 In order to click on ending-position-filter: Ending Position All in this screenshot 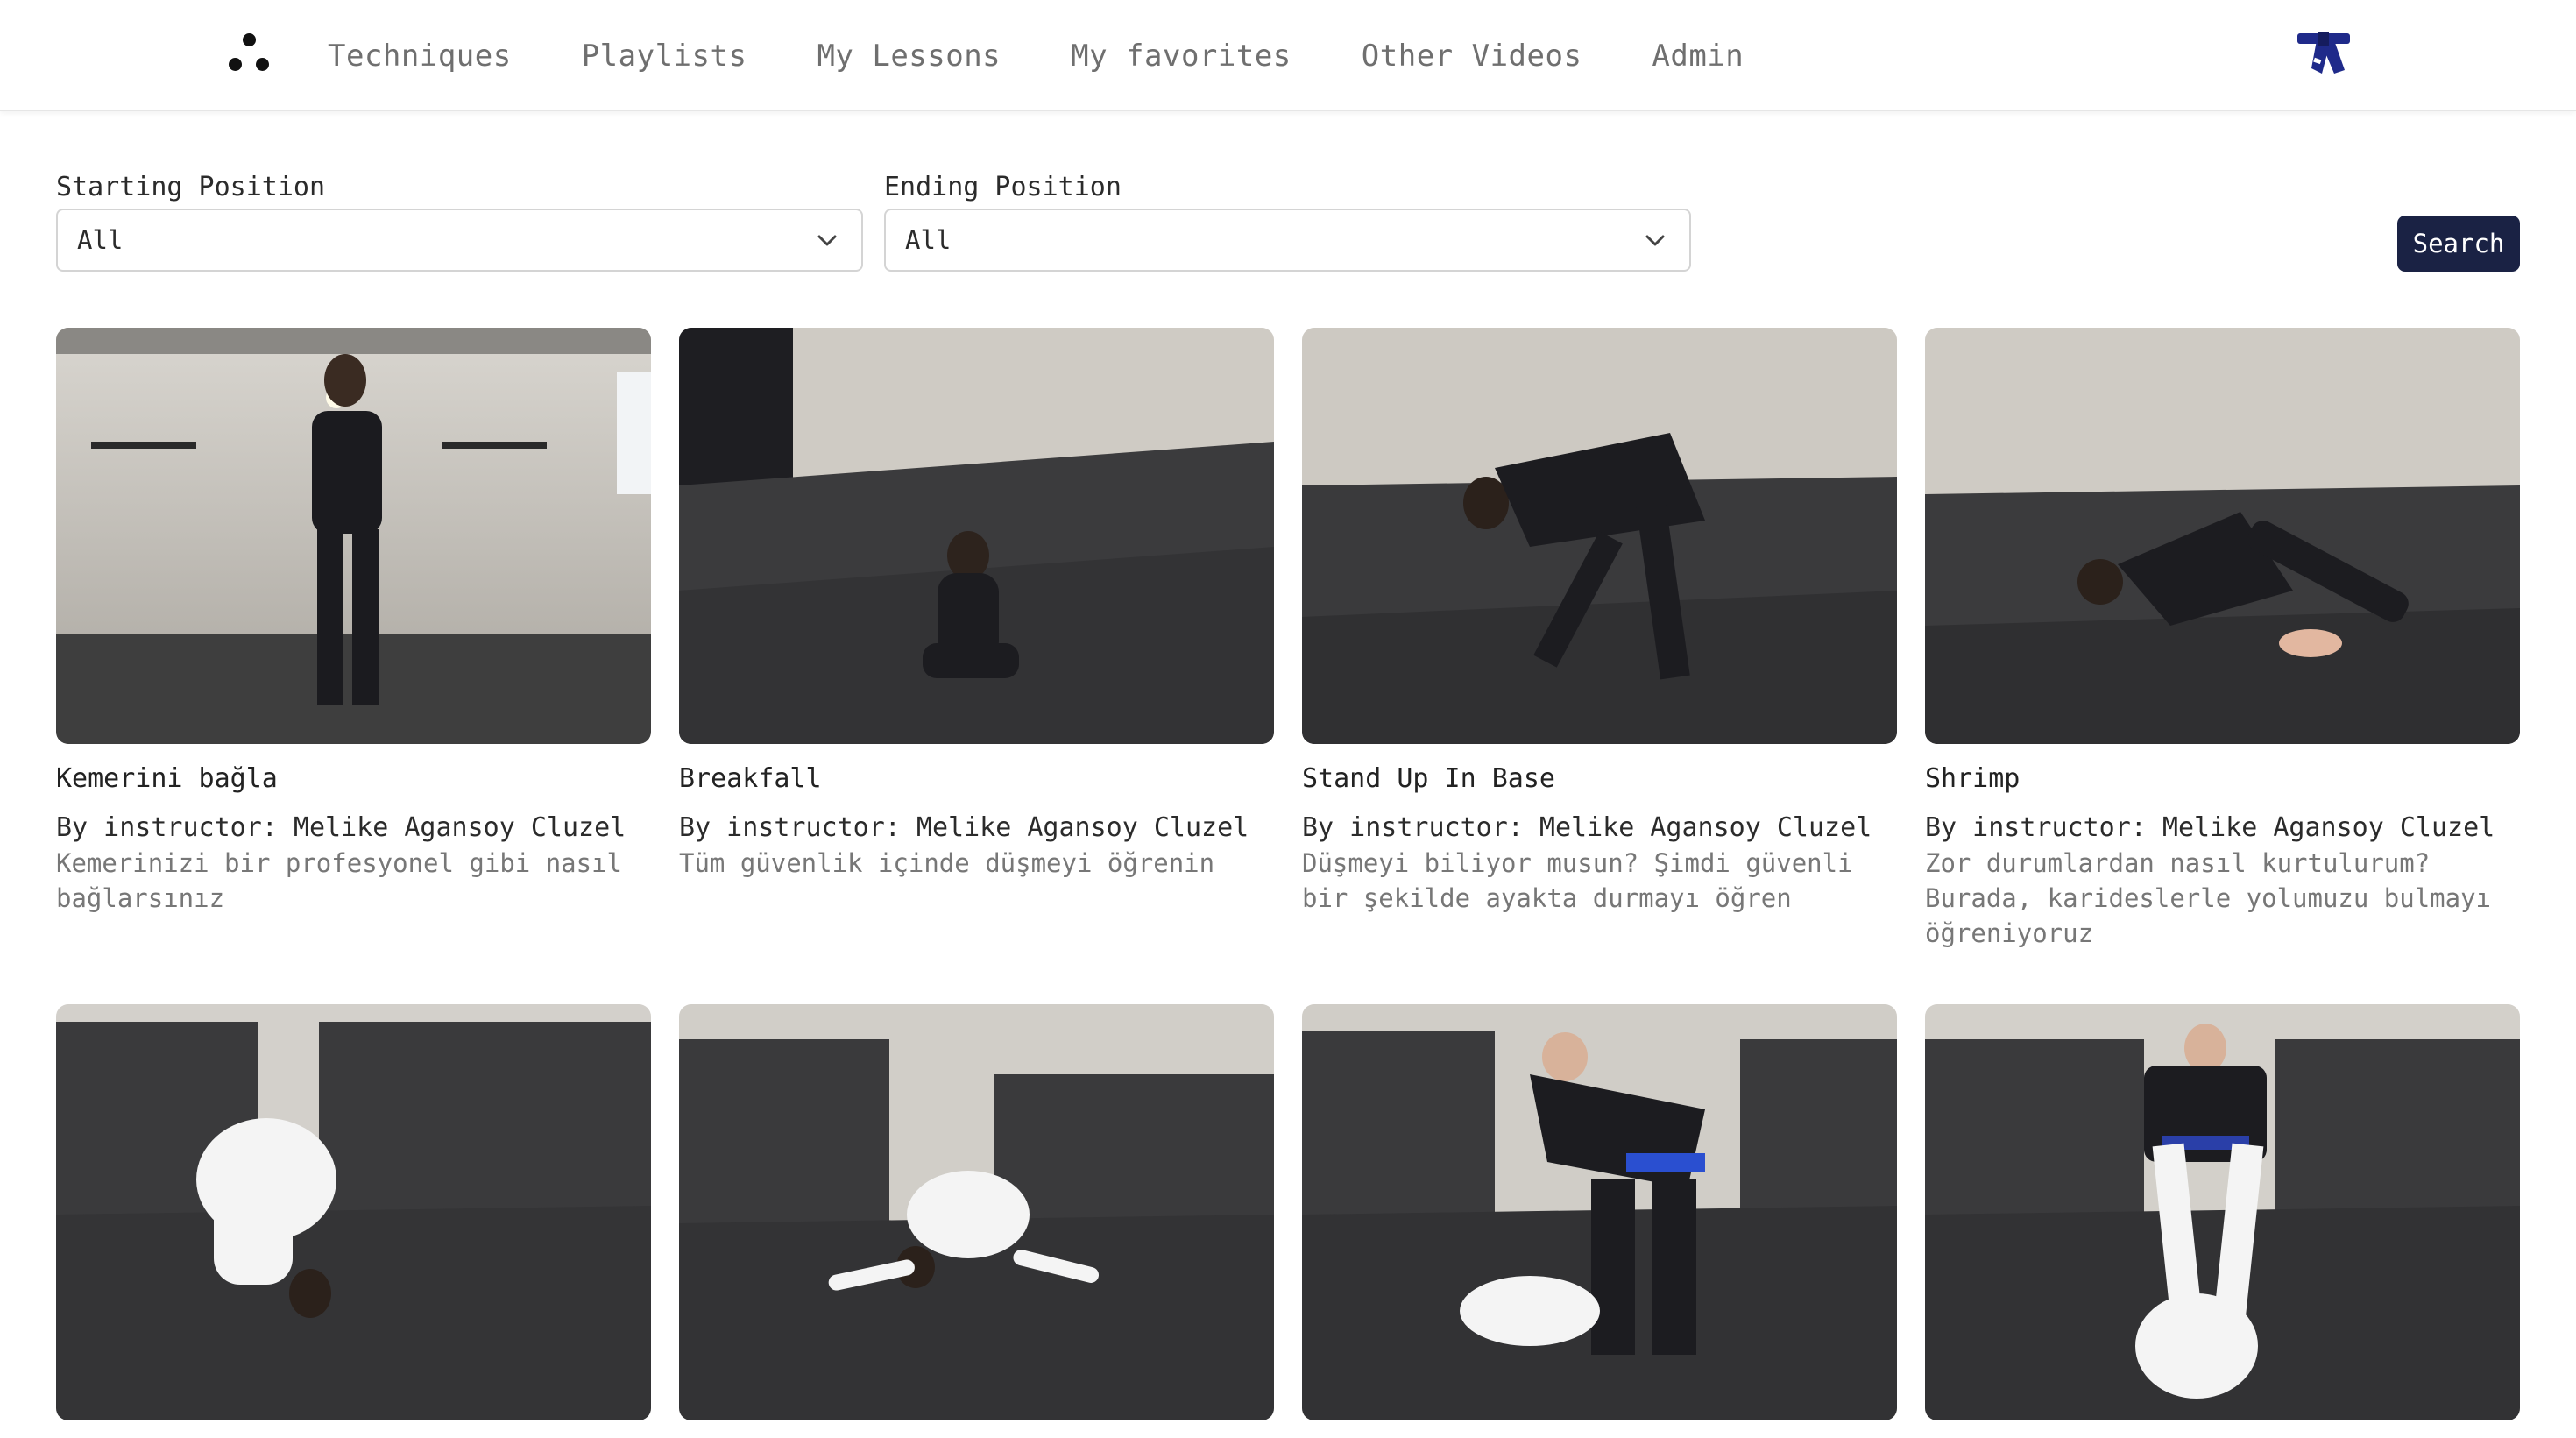, I will do `click(1287, 221)`.